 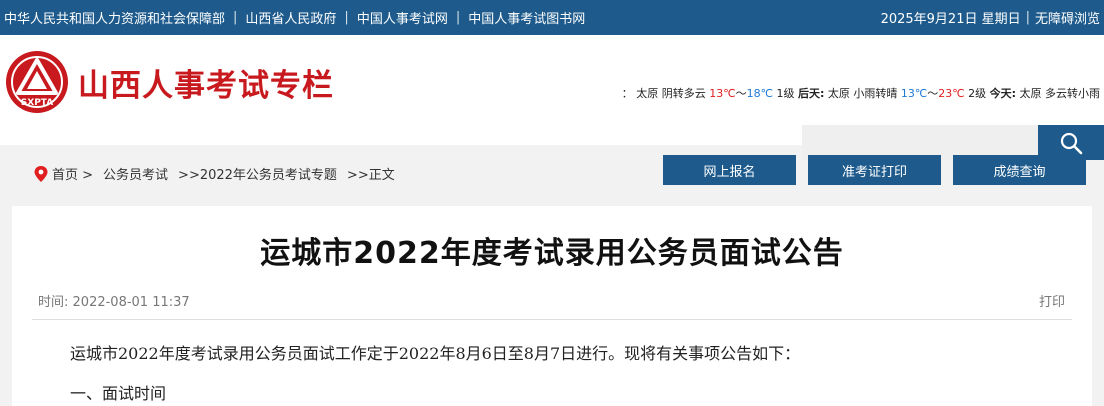 What do you see at coordinates (114, 17) in the screenshot?
I see `link-mohrss: 中华人民共和国人力资源和社会保障部` at bounding box center [114, 17].